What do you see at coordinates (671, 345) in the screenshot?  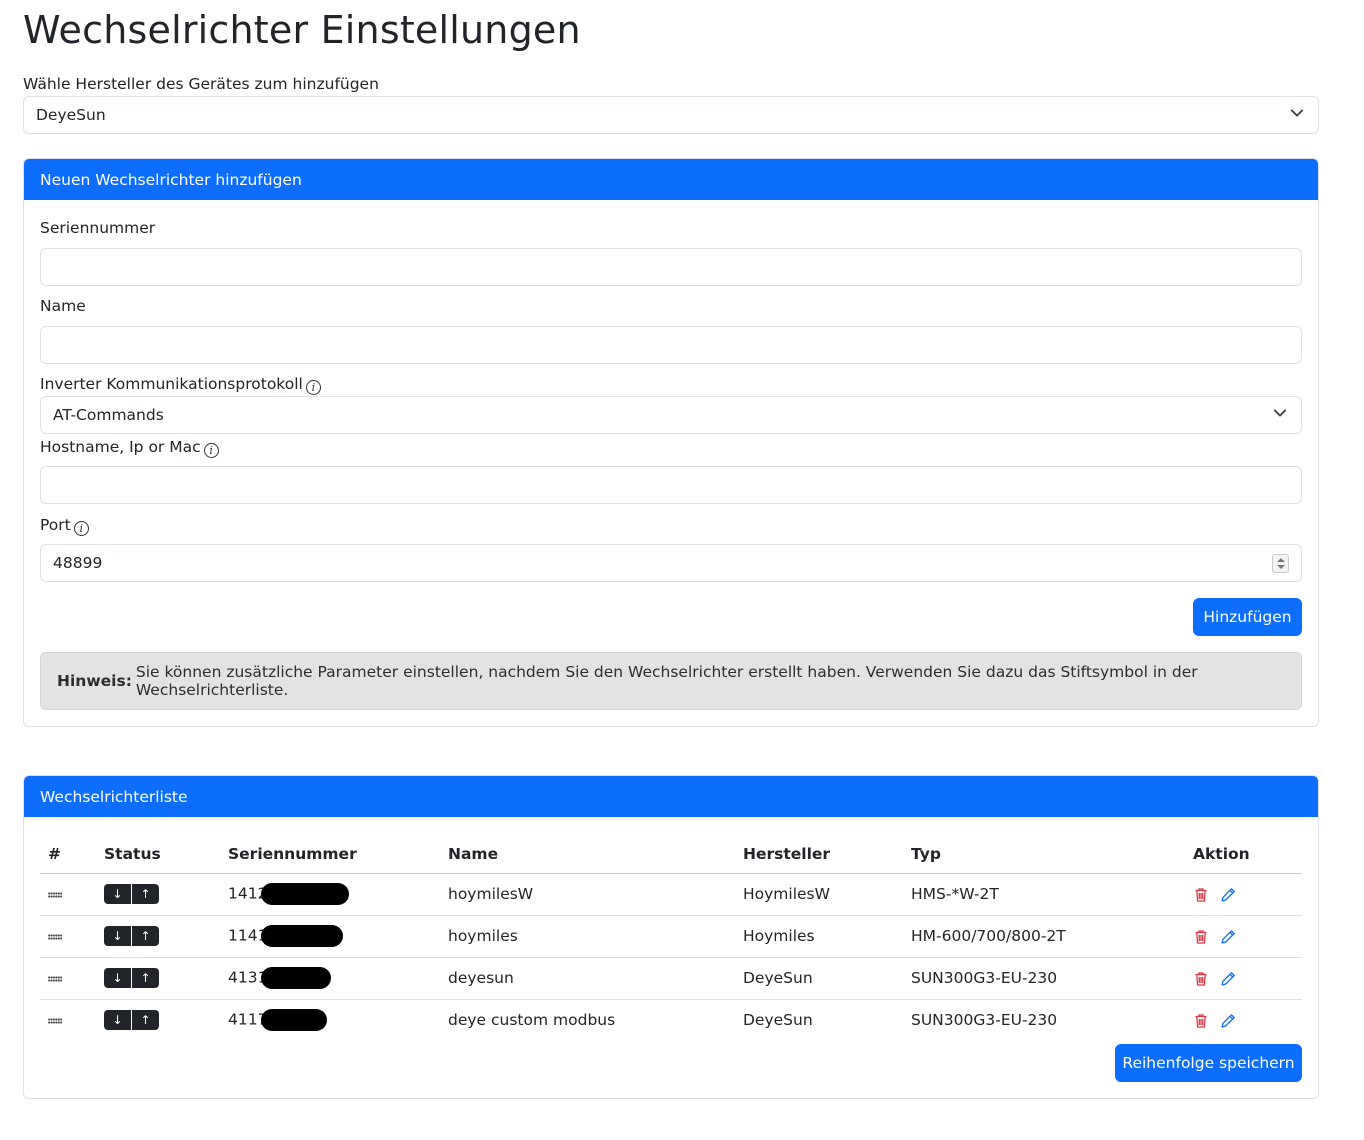 I see `name-input` at bounding box center [671, 345].